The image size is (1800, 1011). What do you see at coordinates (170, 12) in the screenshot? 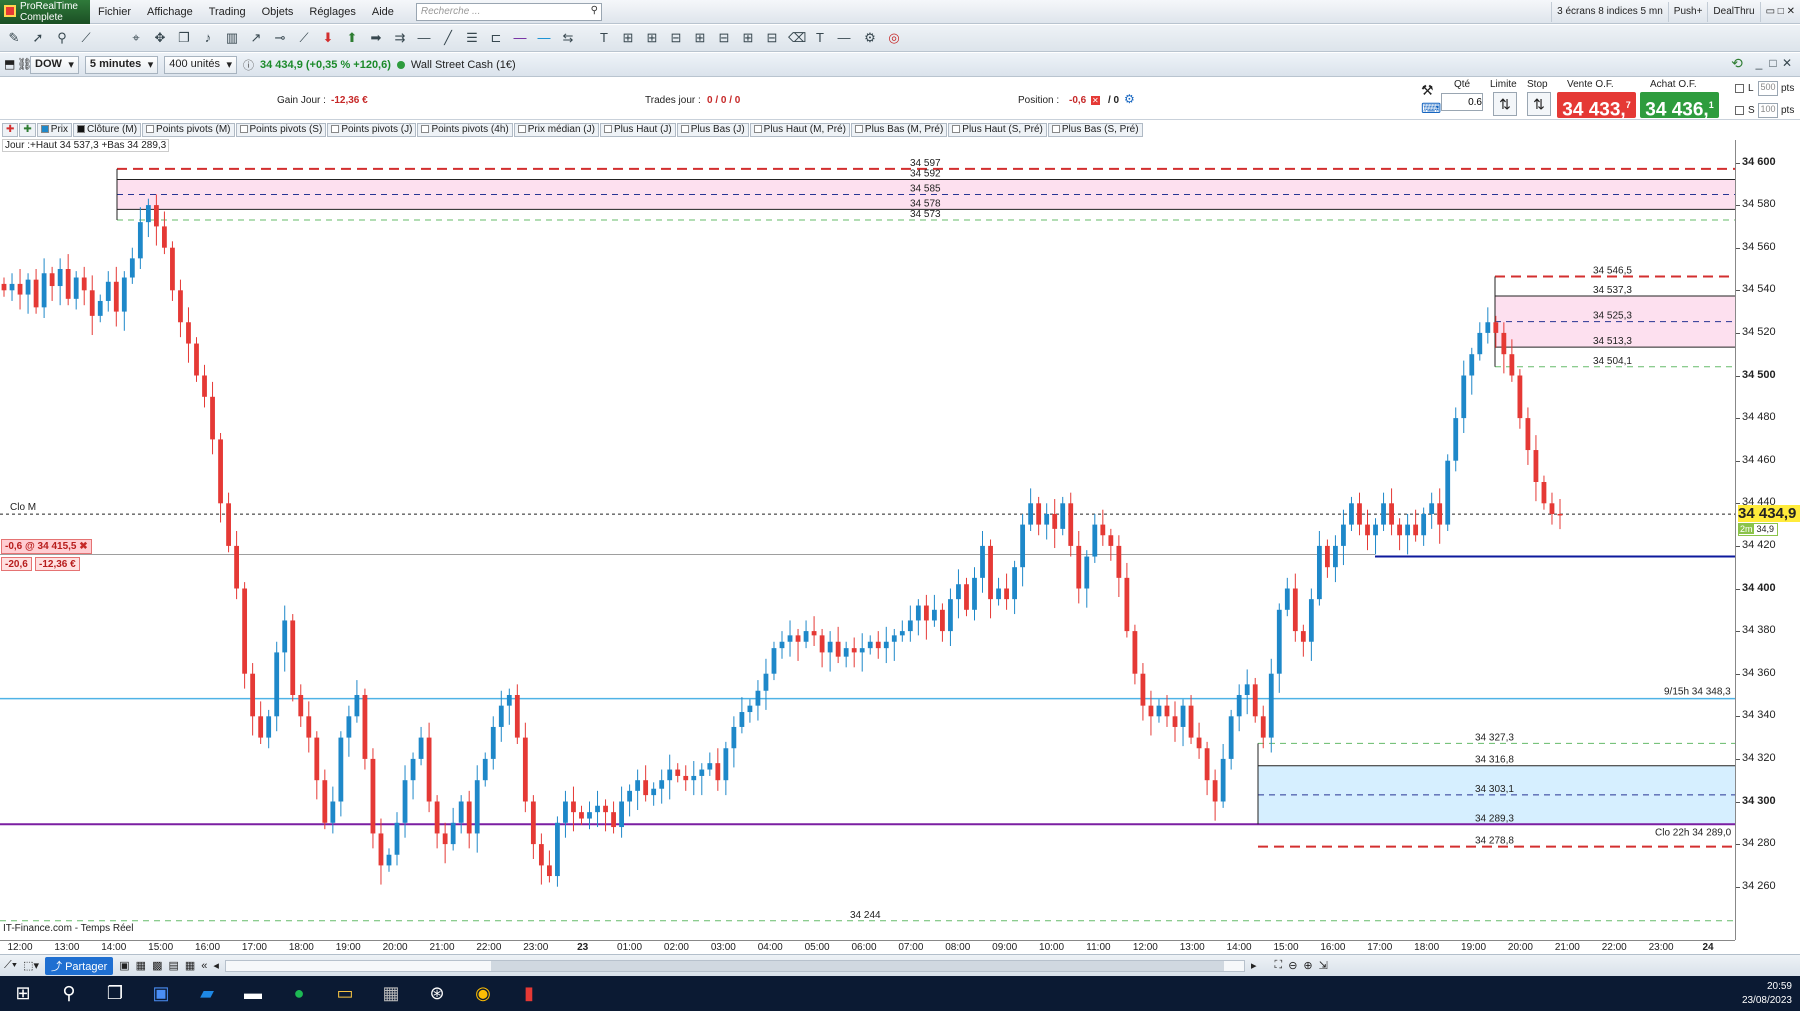
I see `menu-affichage: Affichage` at bounding box center [170, 12].